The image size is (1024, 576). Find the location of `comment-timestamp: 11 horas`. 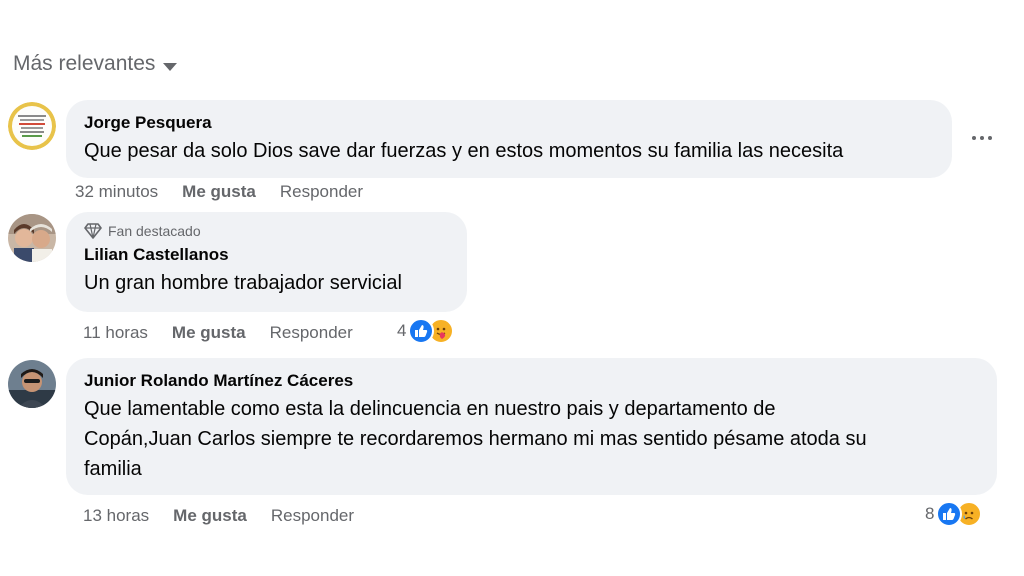

comment-timestamp: 11 horas is located at coordinates (115, 333).